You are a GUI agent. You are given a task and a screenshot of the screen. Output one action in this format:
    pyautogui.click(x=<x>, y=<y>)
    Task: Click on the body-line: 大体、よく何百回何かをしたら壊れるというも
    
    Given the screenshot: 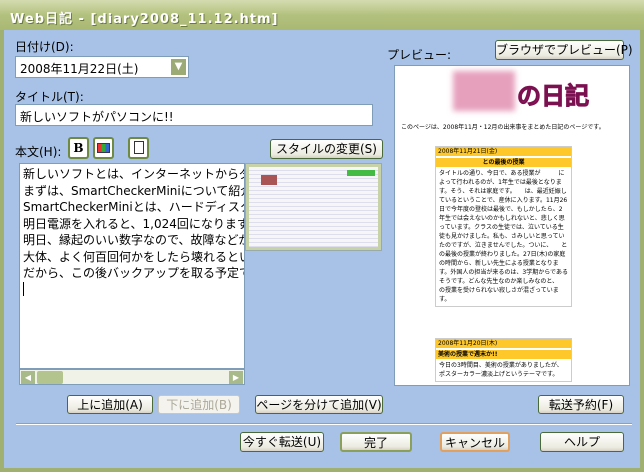 What is the action you would take?
    pyautogui.click(x=133, y=256)
    